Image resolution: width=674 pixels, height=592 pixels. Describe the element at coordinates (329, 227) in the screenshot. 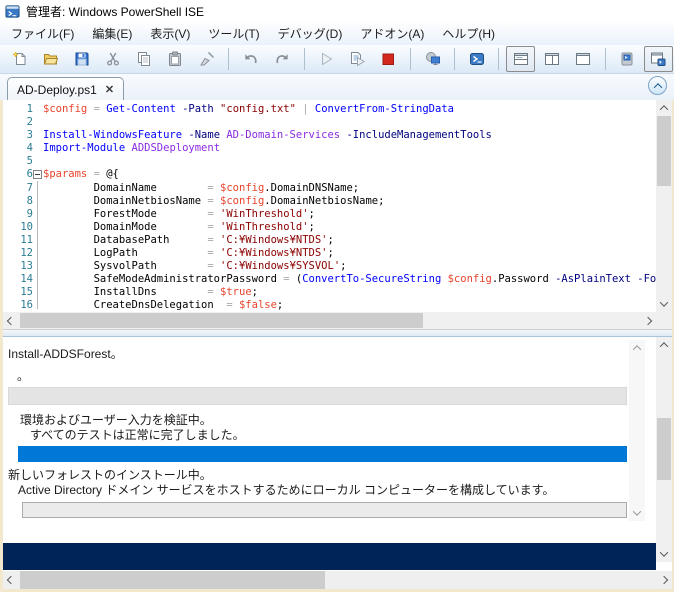

I see `code-line: 10 DomainMode = 'WinThreshold';` at that location.